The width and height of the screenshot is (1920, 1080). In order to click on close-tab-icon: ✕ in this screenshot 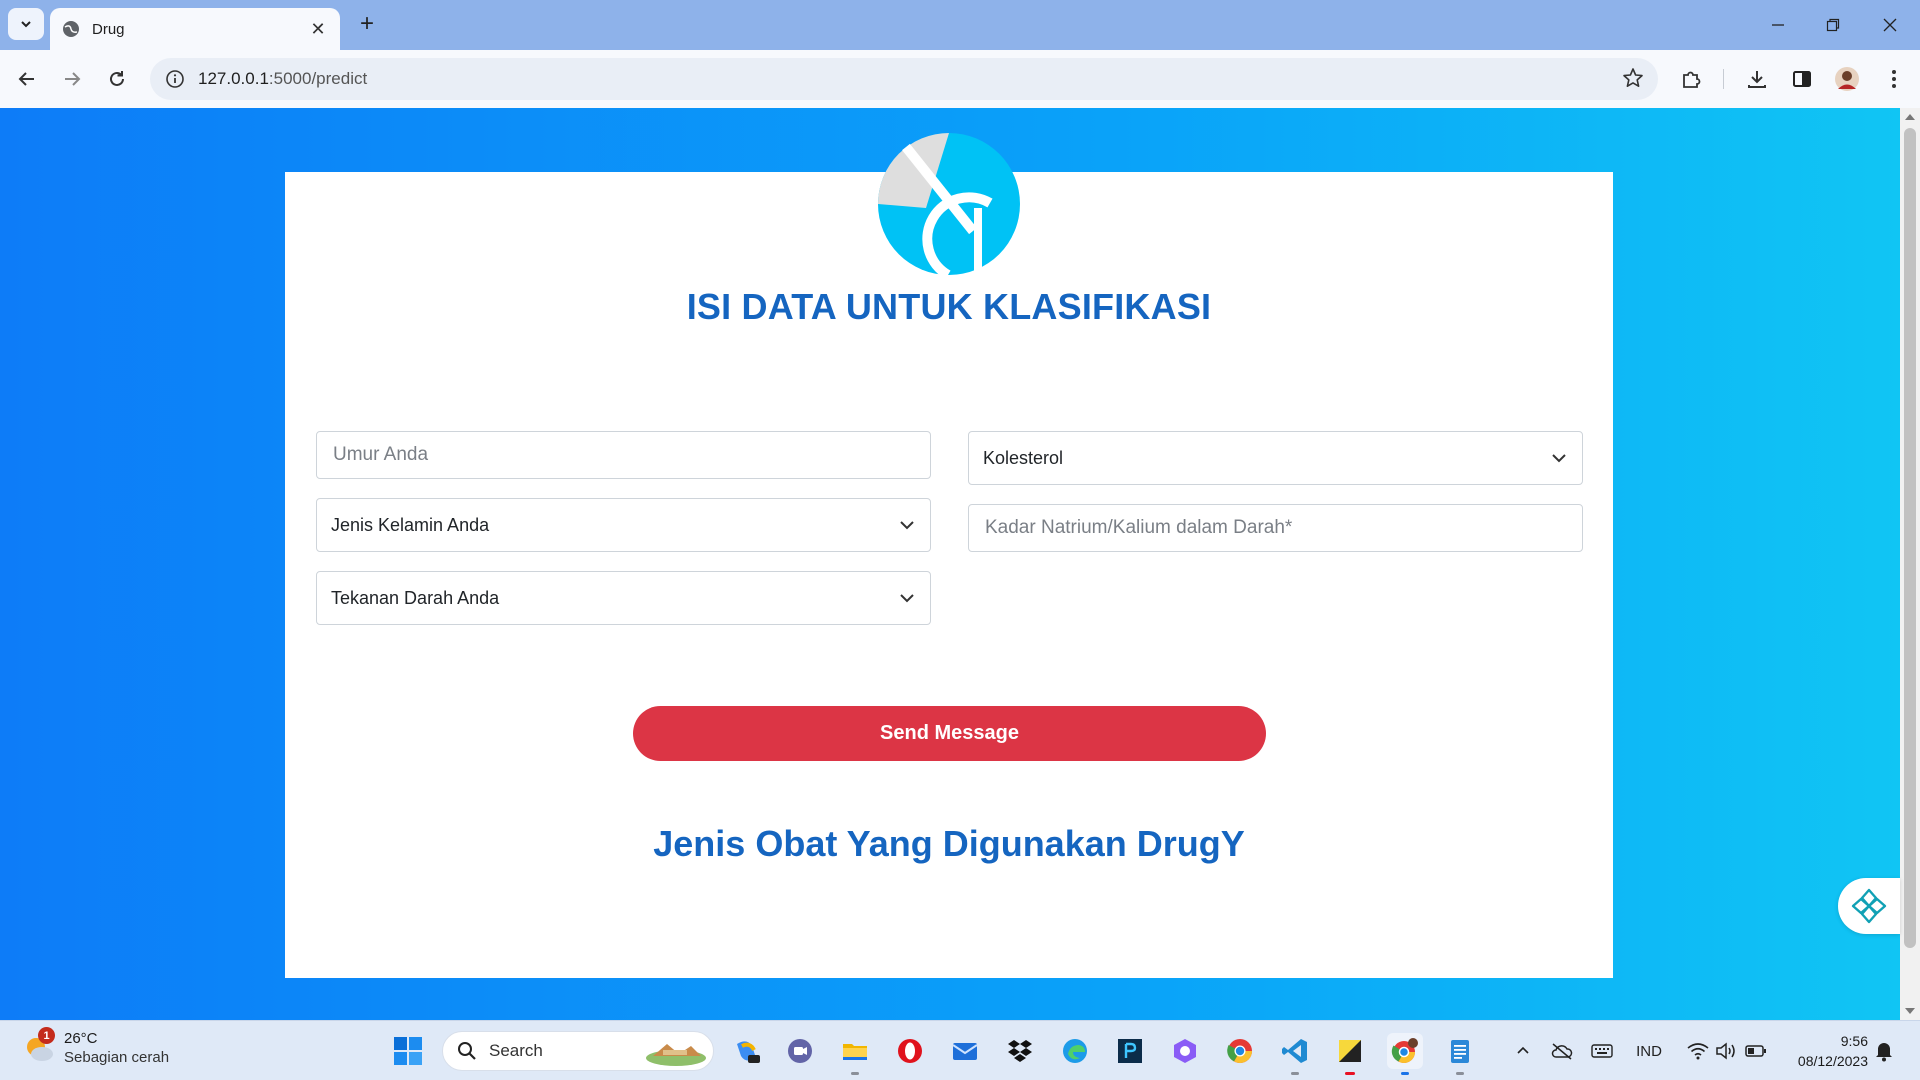, I will do `click(318, 29)`.